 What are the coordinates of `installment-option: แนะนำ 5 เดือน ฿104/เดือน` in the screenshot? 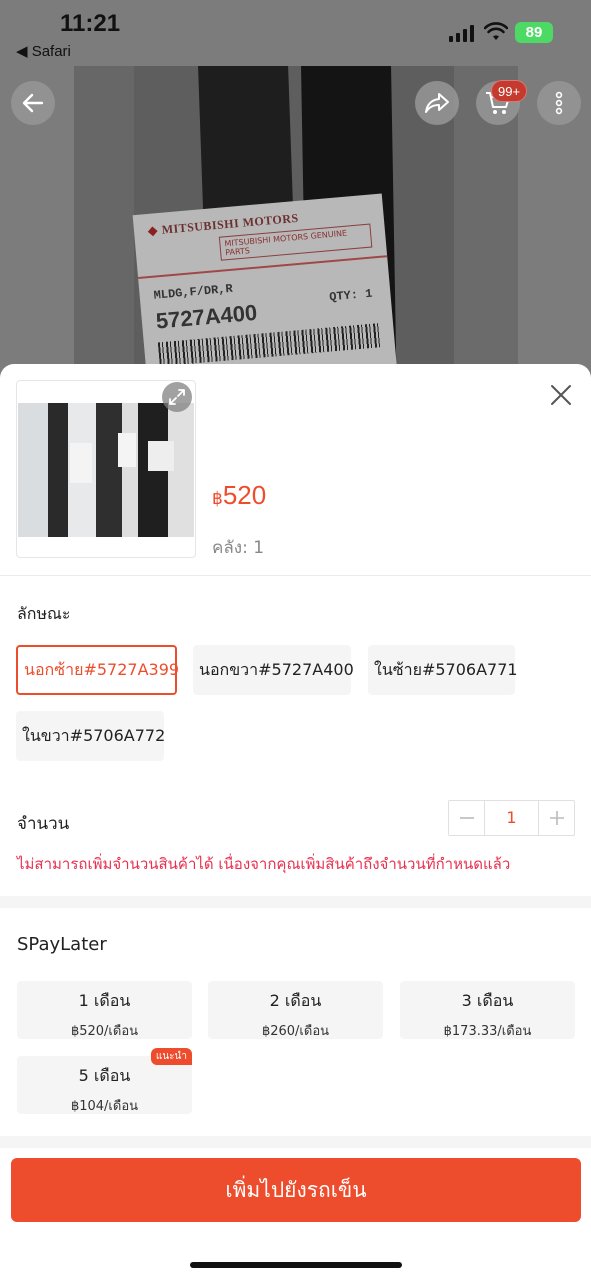 It's located at (104, 1081).